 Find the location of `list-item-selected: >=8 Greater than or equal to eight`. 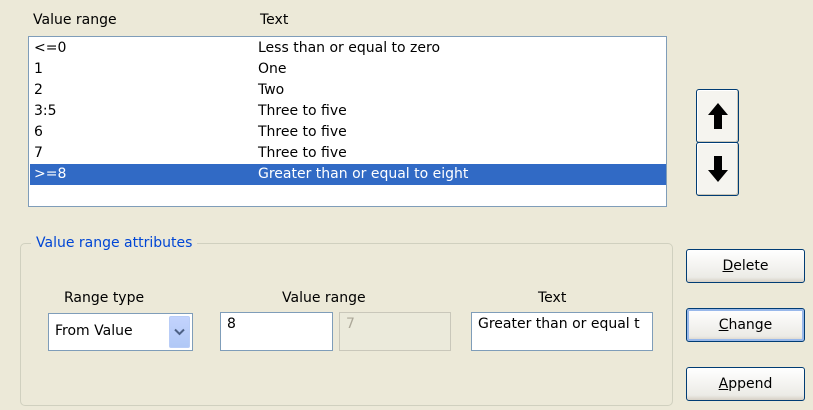

list-item-selected: >=8 Greater than or equal to eight is located at coordinates (348, 174).